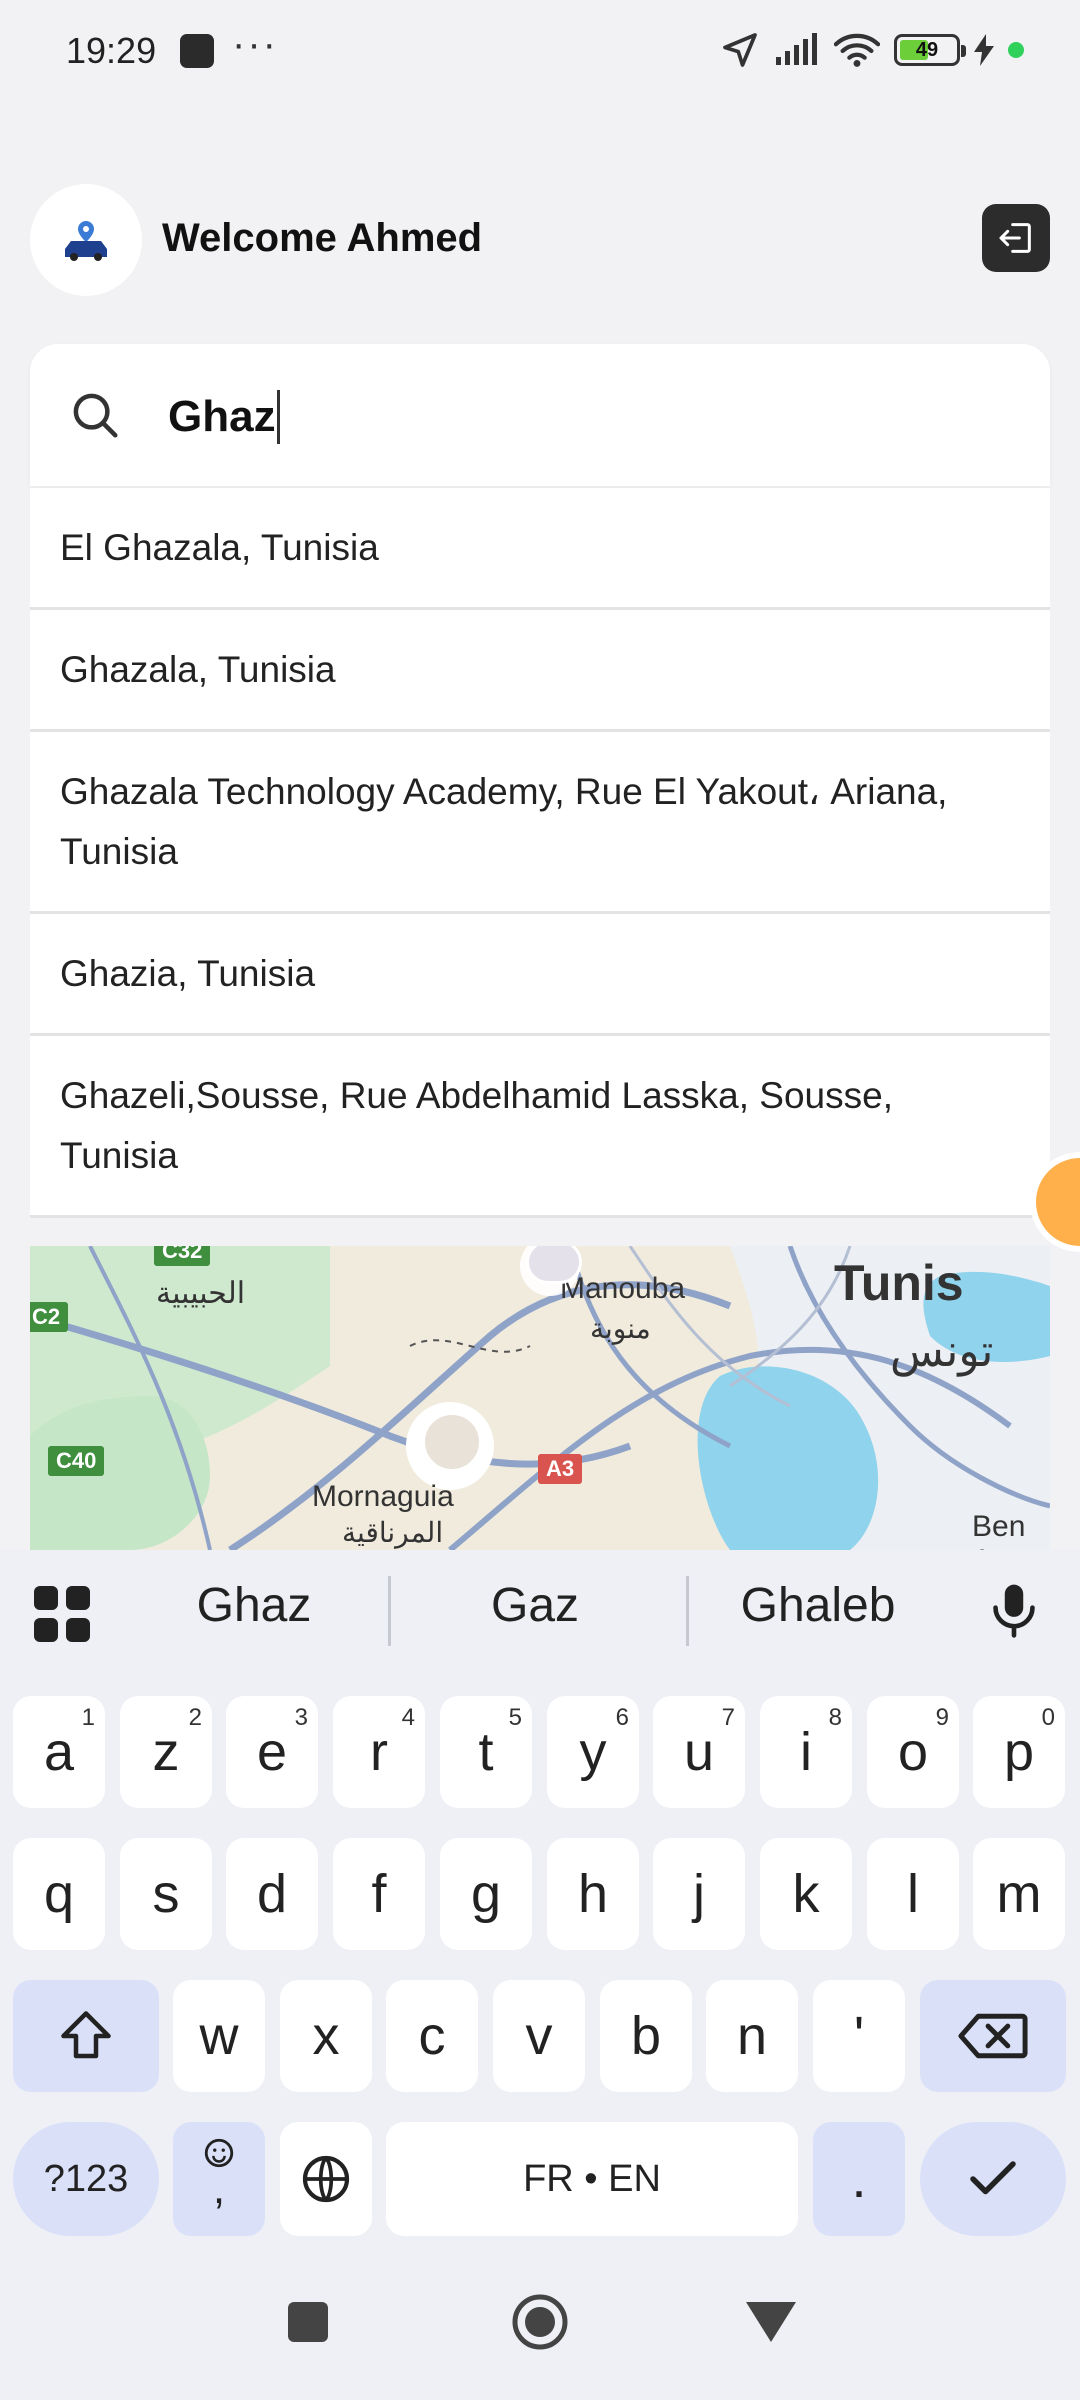 The image size is (1080, 2400). I want to click on key-u: u7, so click(699, 1752).